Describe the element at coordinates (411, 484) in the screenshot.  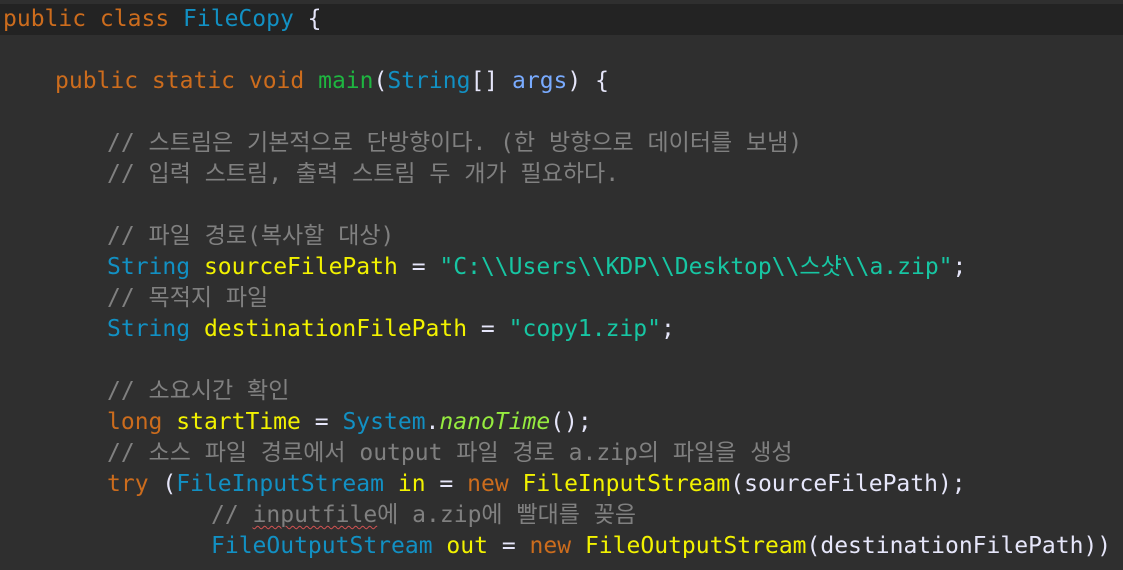
I see `variable: in` at that location.